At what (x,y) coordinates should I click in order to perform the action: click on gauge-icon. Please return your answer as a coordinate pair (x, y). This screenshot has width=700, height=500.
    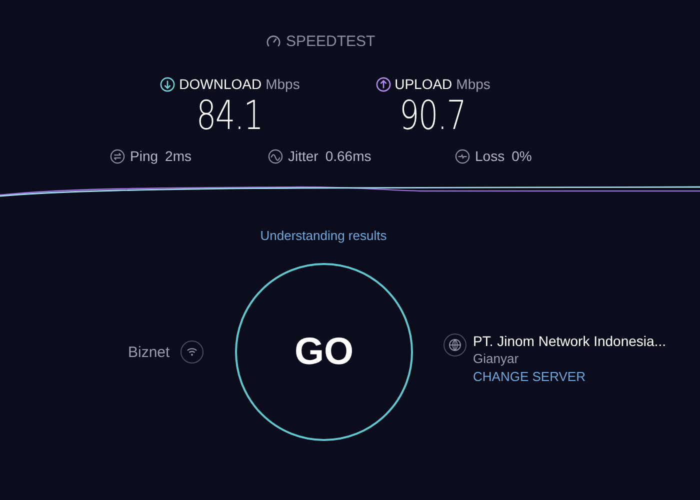
    Looking at the image, I should click on (273, 41).